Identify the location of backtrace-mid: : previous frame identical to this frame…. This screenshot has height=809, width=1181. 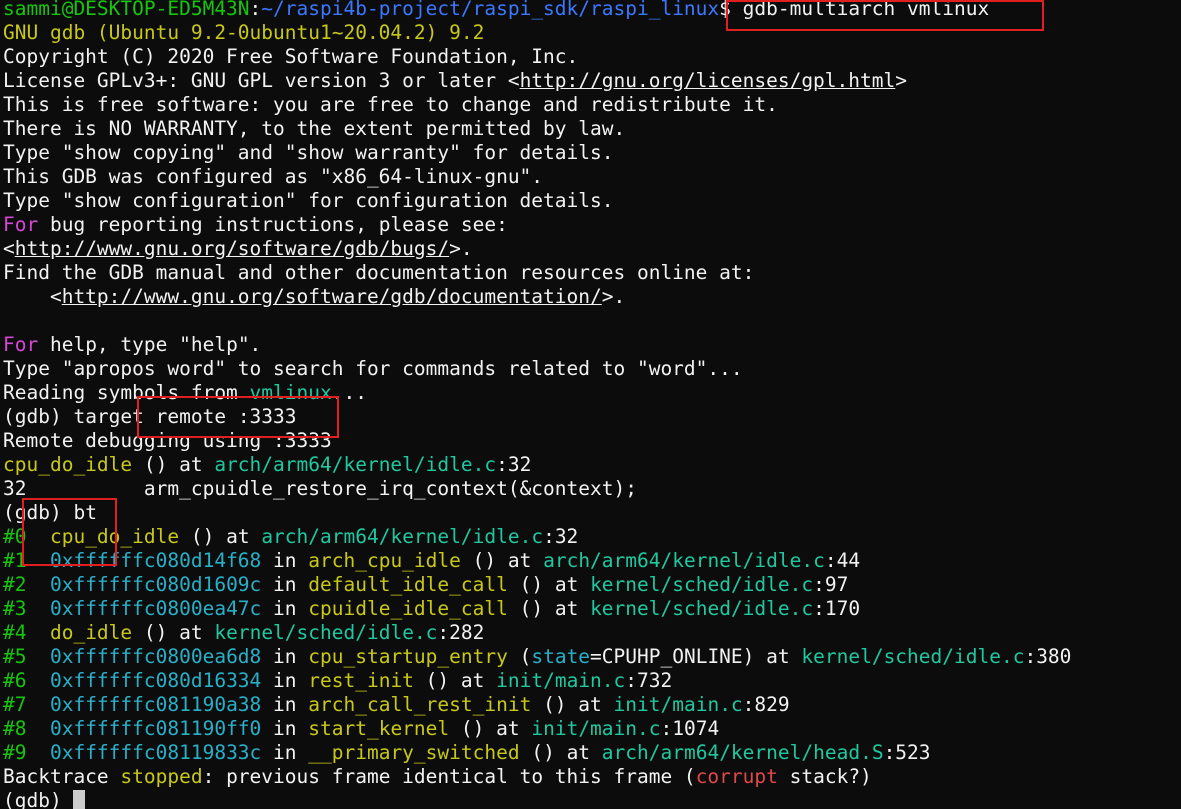
(449, 776).